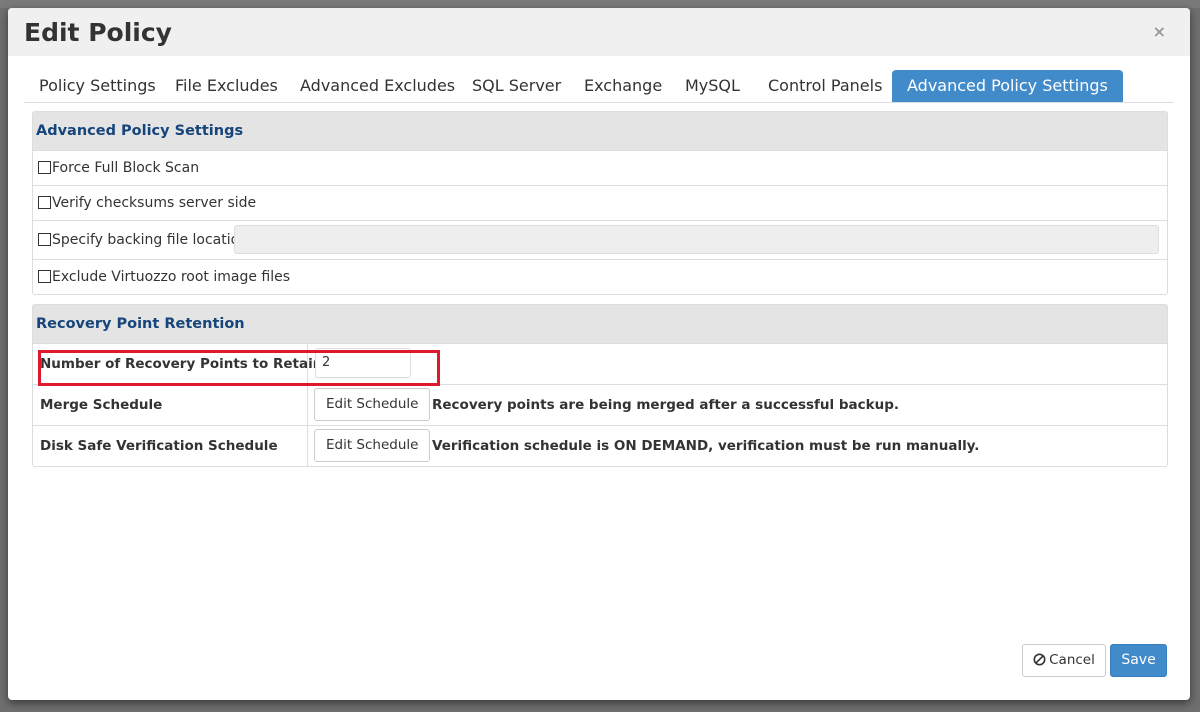 This screenshot has height=712, width=1200. What do you see at coordinates (600, 4) in the screenshot?
I see `page-backdrop` at bounding box center [600, 4].